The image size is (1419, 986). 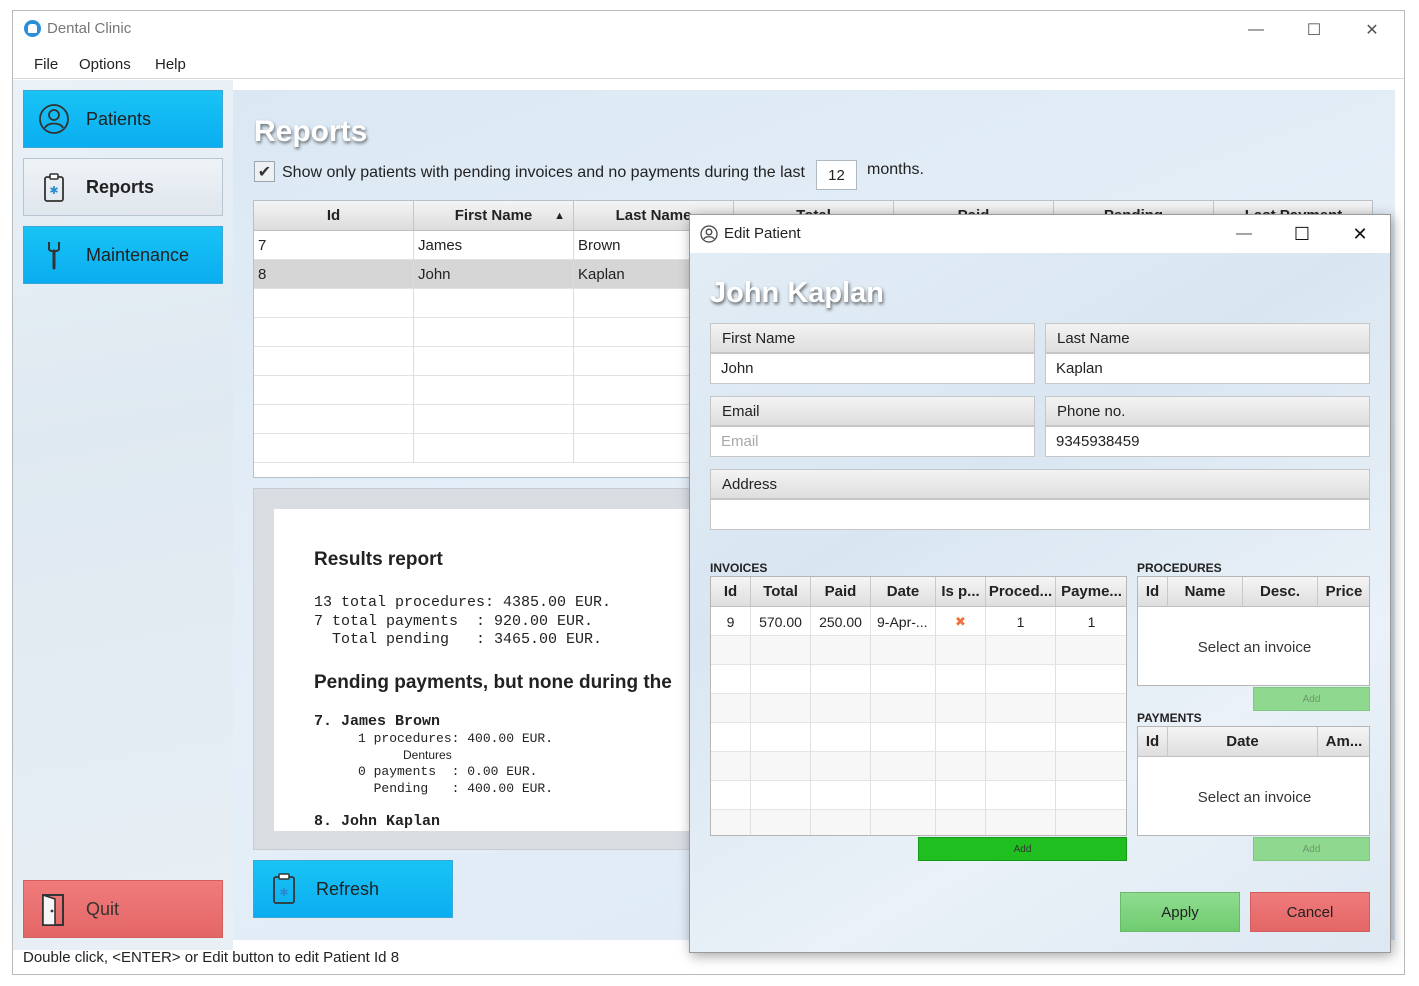 I want to click on add-procedure-button: Add, so click(x=1311, y=699).